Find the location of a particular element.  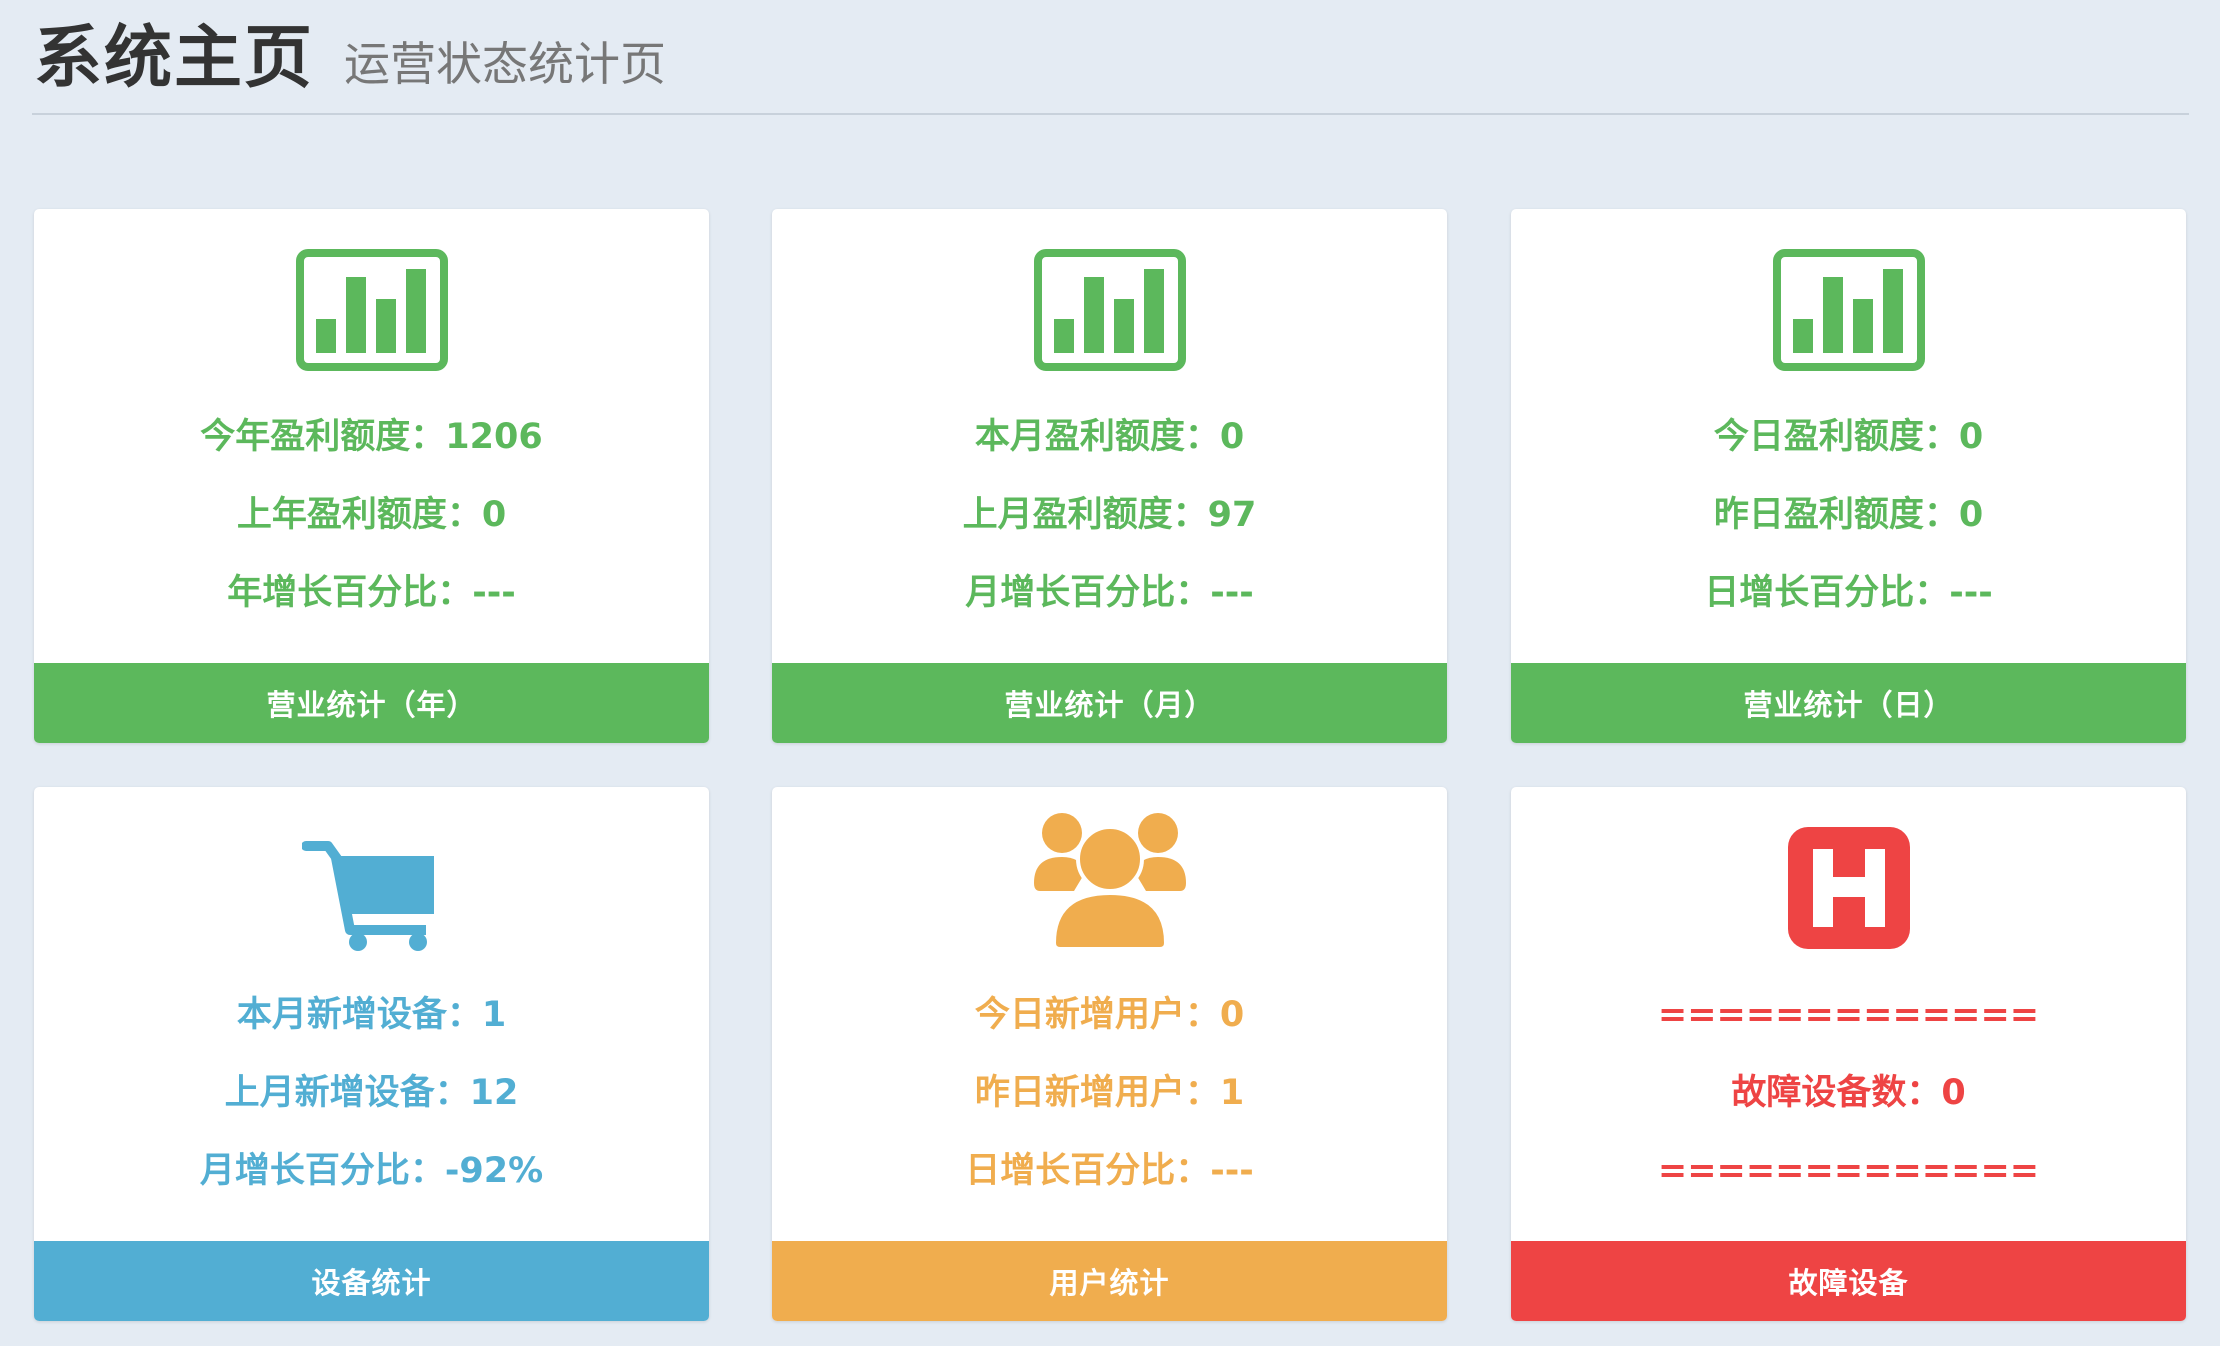

card-revenue-year: 今年盈利额度：1206 上年盈利额度：0 年增长百分比：--- 营业统计（年） is located at coordinates (371, 476).